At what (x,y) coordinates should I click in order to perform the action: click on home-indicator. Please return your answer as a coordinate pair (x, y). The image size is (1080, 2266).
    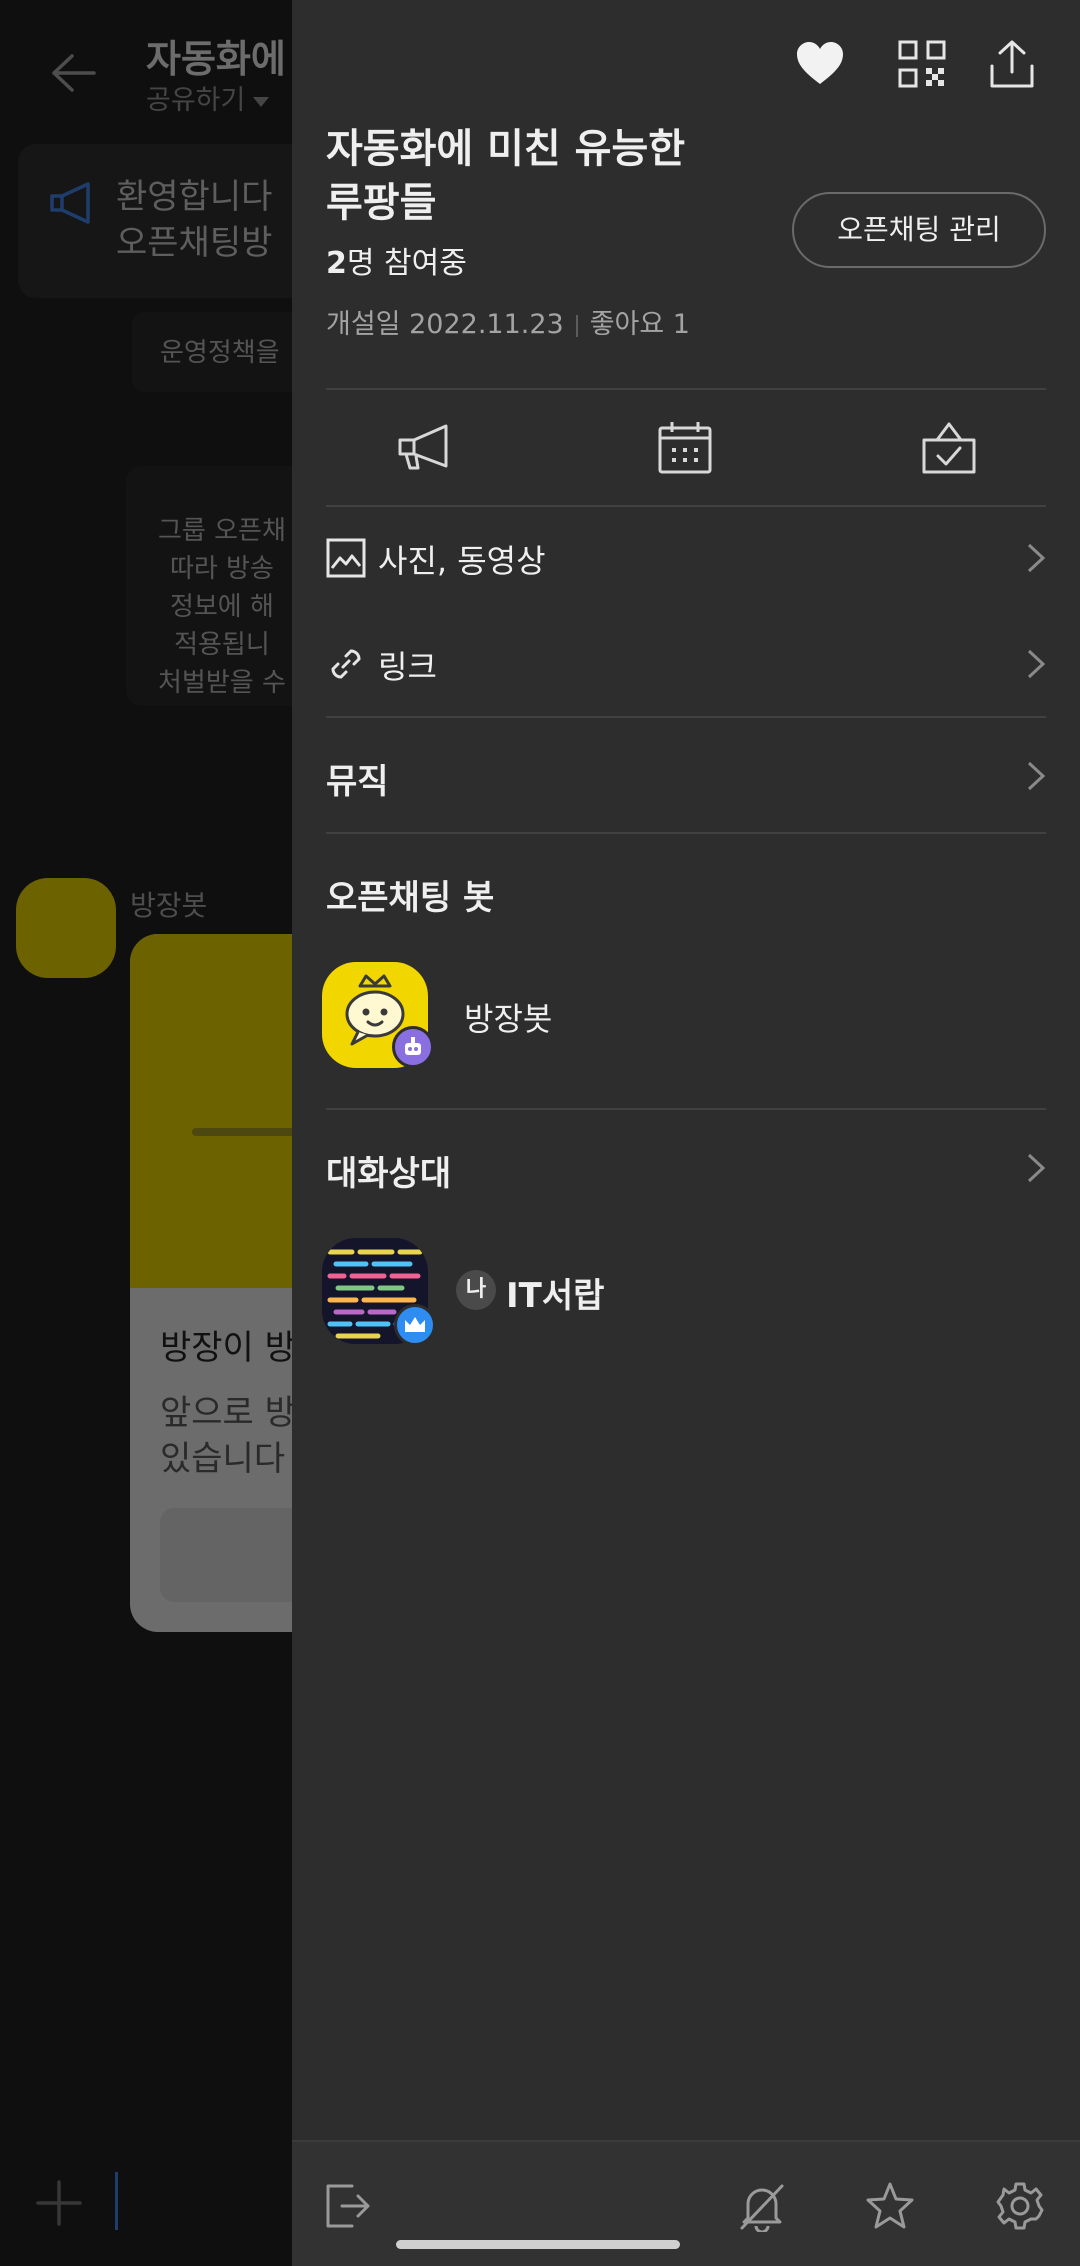
    Looking at the image, I should click on (538, 2244).